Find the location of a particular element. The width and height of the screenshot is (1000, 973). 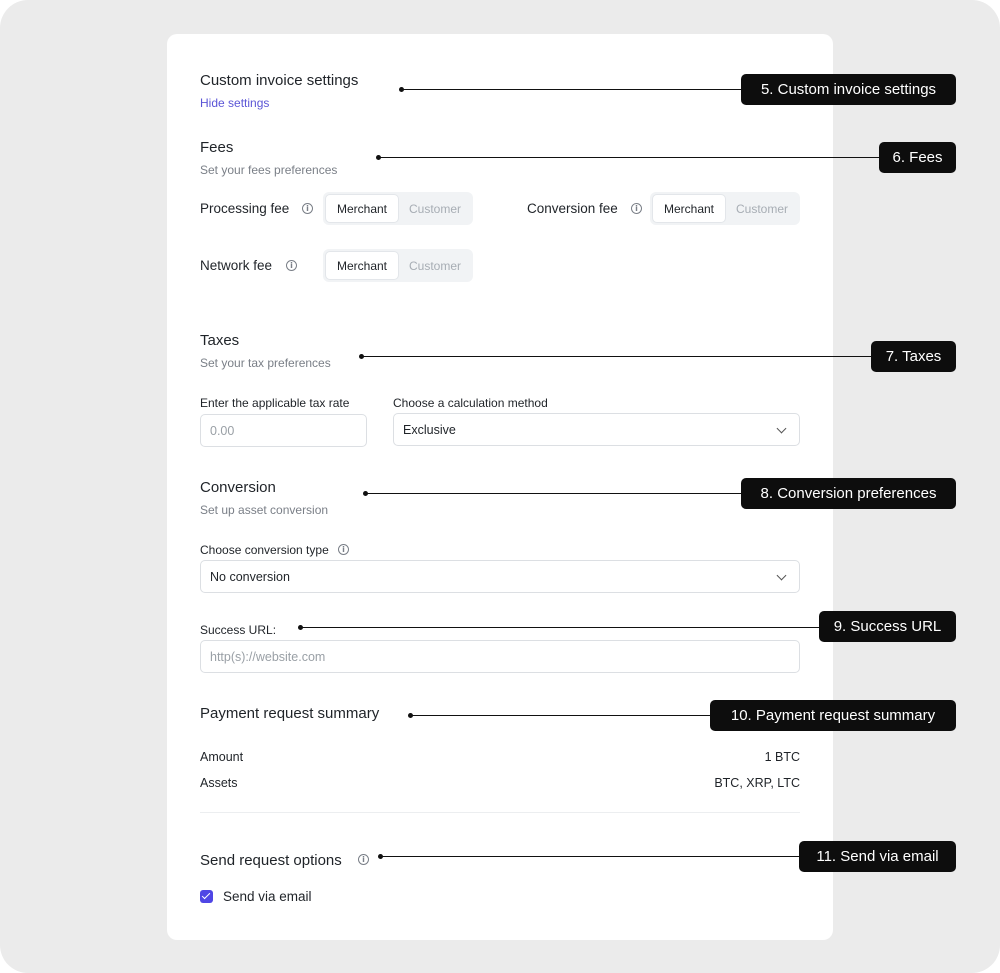

processing-fee-merchant-option: Merchant is located at coordinates (362, 208).